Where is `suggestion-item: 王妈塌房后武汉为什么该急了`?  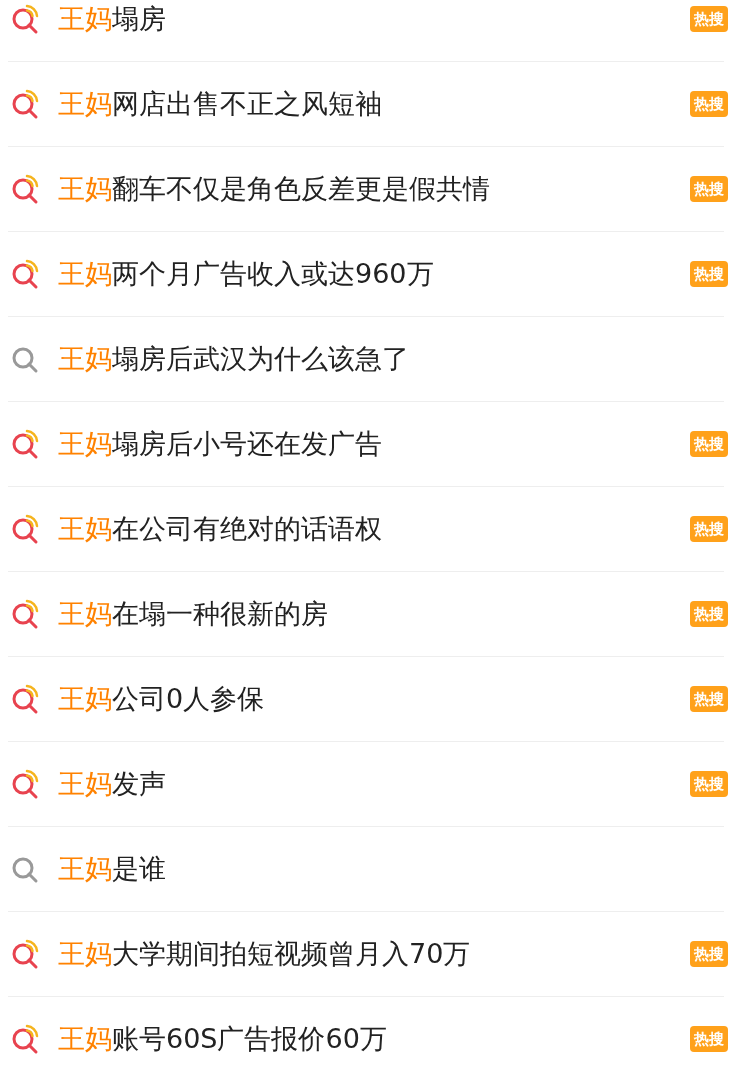 suggestion-item: 王妈塌房后武汉为什么该急了 is located at coordinates (366, 359).